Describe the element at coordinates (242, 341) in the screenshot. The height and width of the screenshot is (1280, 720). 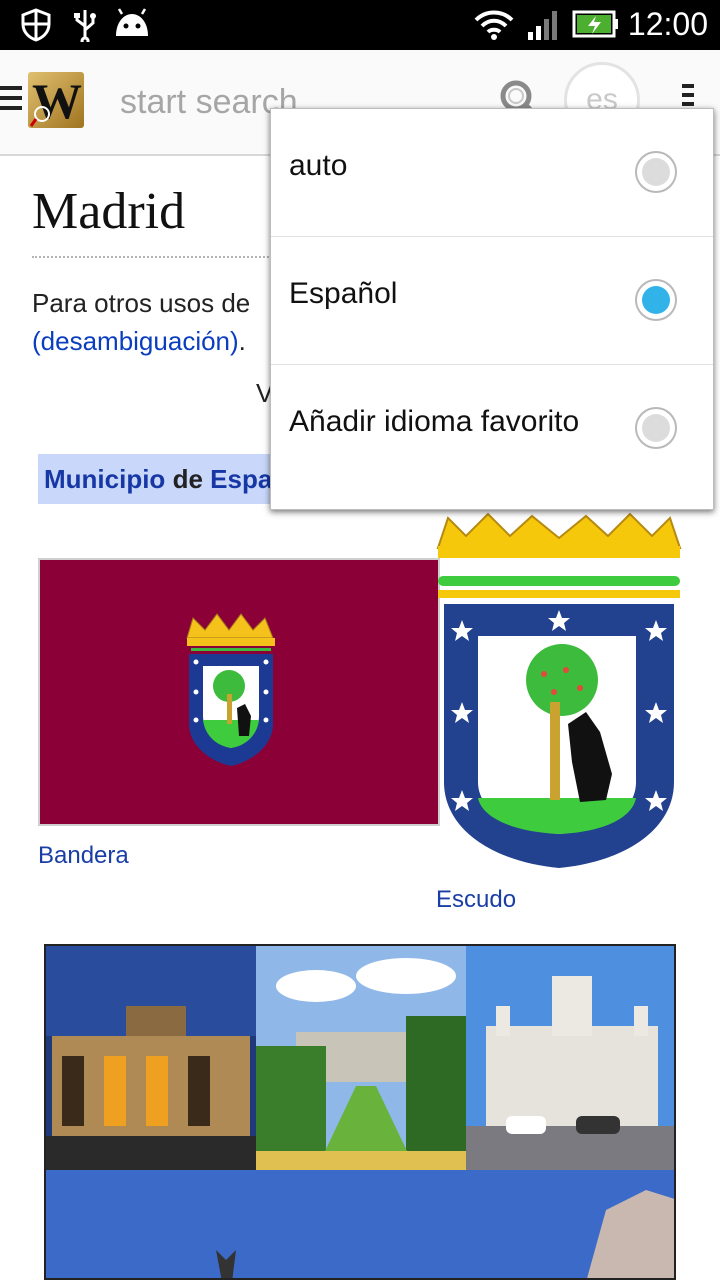
I see `hatnote-period: .` at that location.